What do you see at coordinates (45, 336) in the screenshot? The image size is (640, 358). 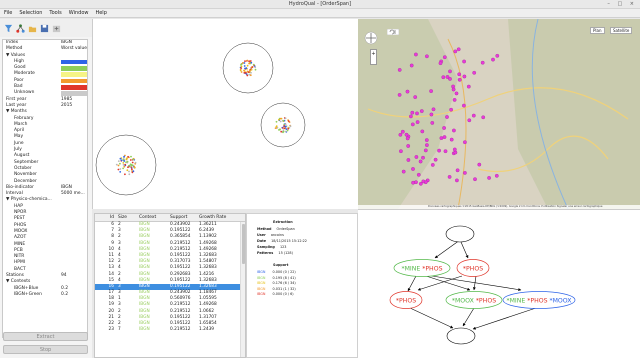 I see `extract-button: Extract` at bounding box center [45, 336].